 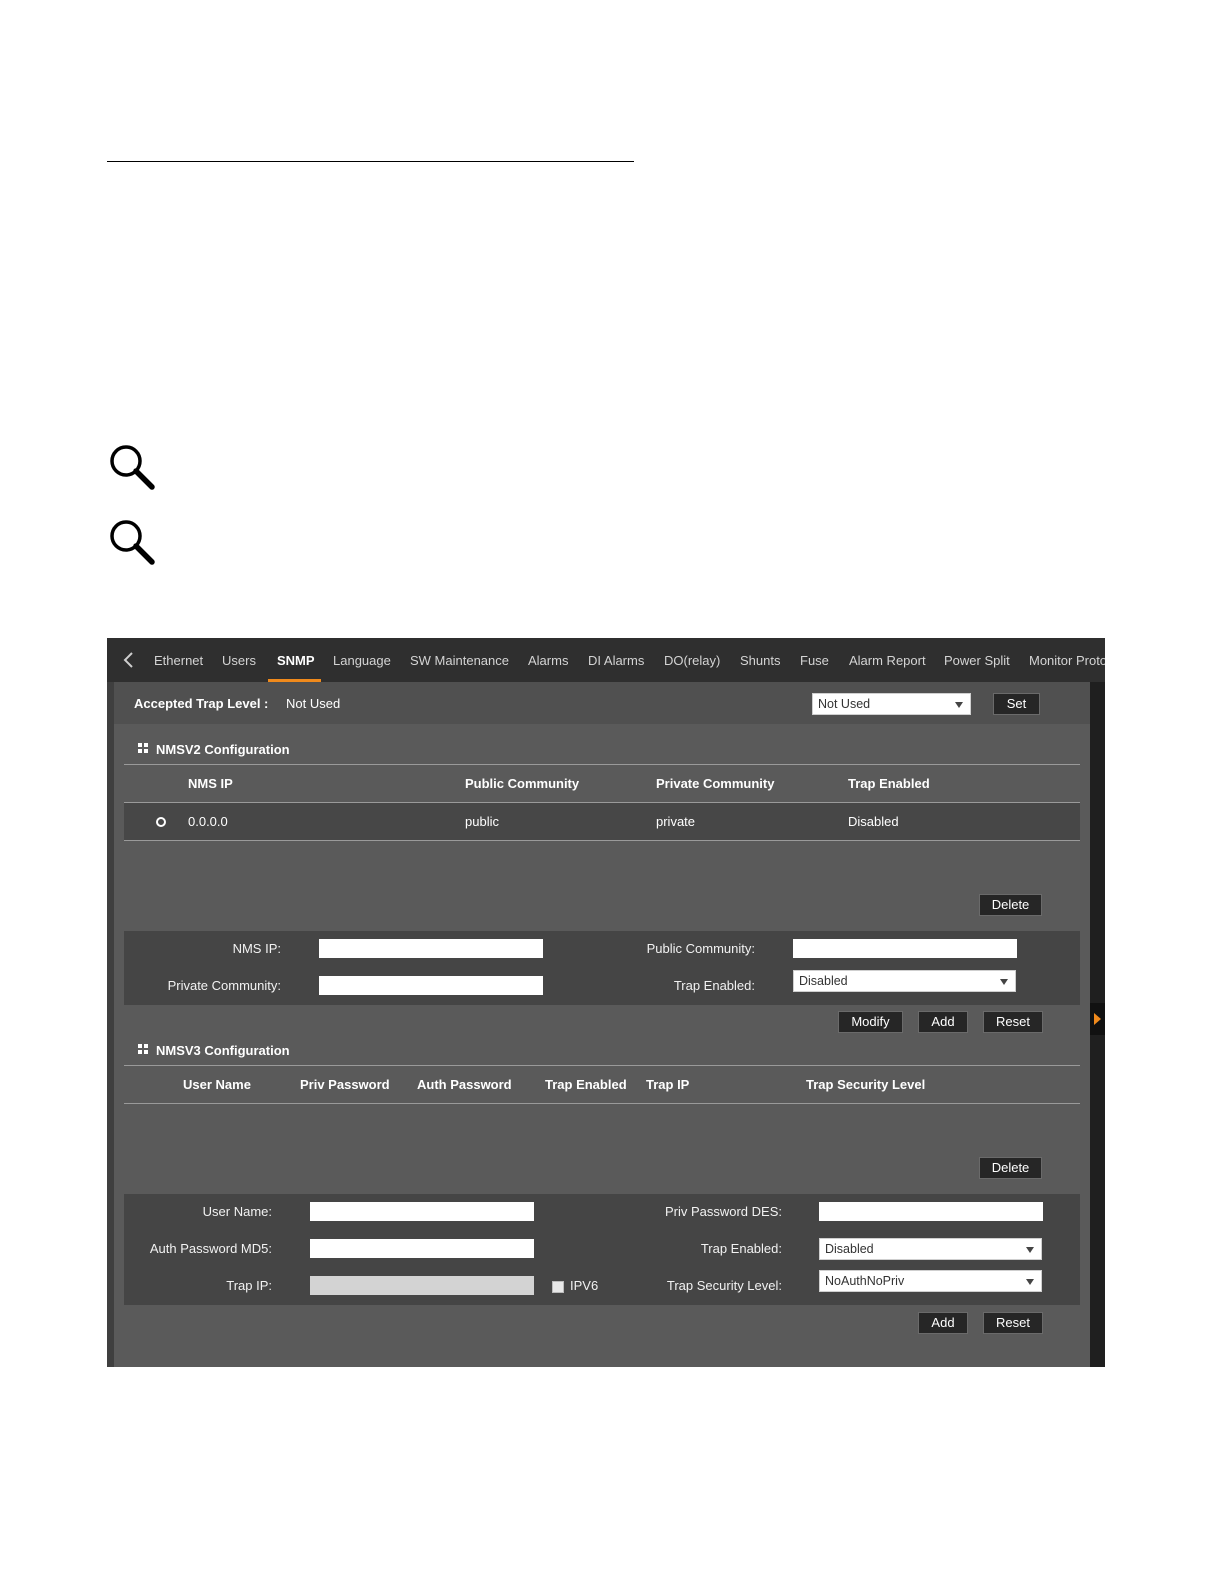 I want to click on nmsv3-title: NMSV3 Configuration, so click(x=223, y=1050).